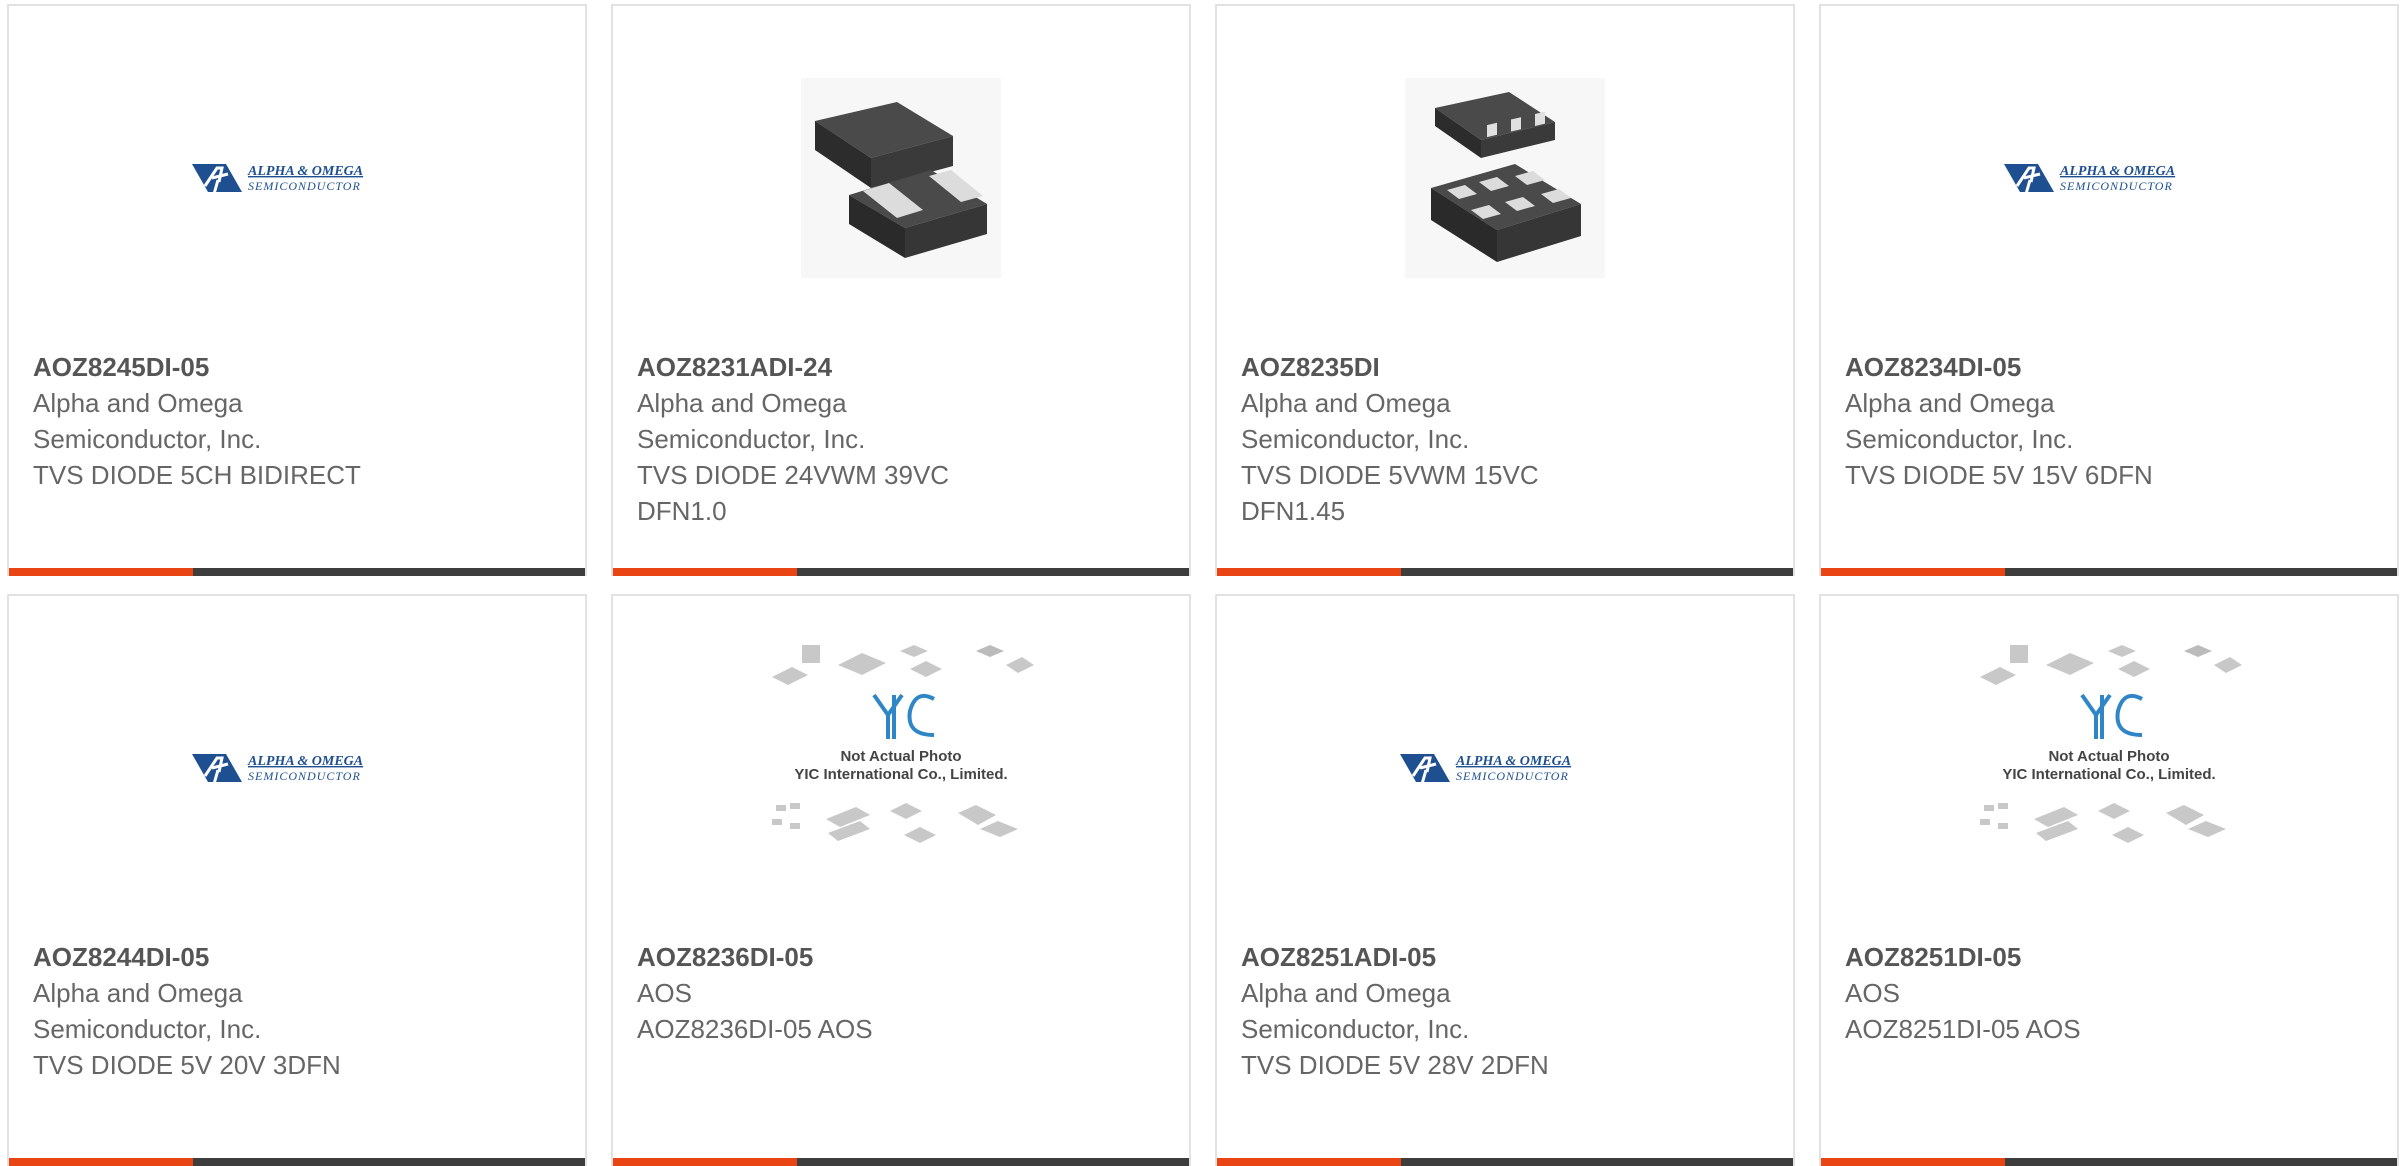 The image size is (2400, 1166). Describe the element at coordinates (297, 957) in the screenshot. I see `part-number-link: AOZ8244DI-05` at that location.